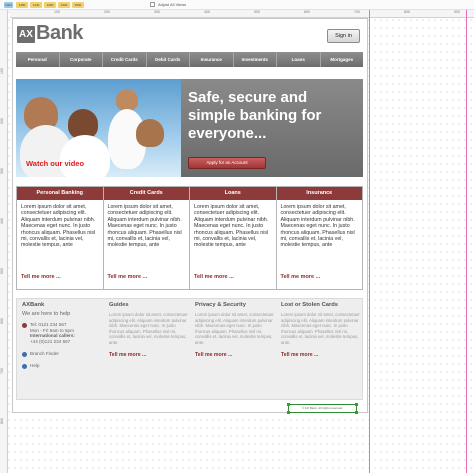 Image resolution: width=474 pixels, height=473 pixels. What do you see at coordinates (220, 305) in the screenshot?
I see `footer-col-title: Privacy & Security` at bounding box center [220, 305].